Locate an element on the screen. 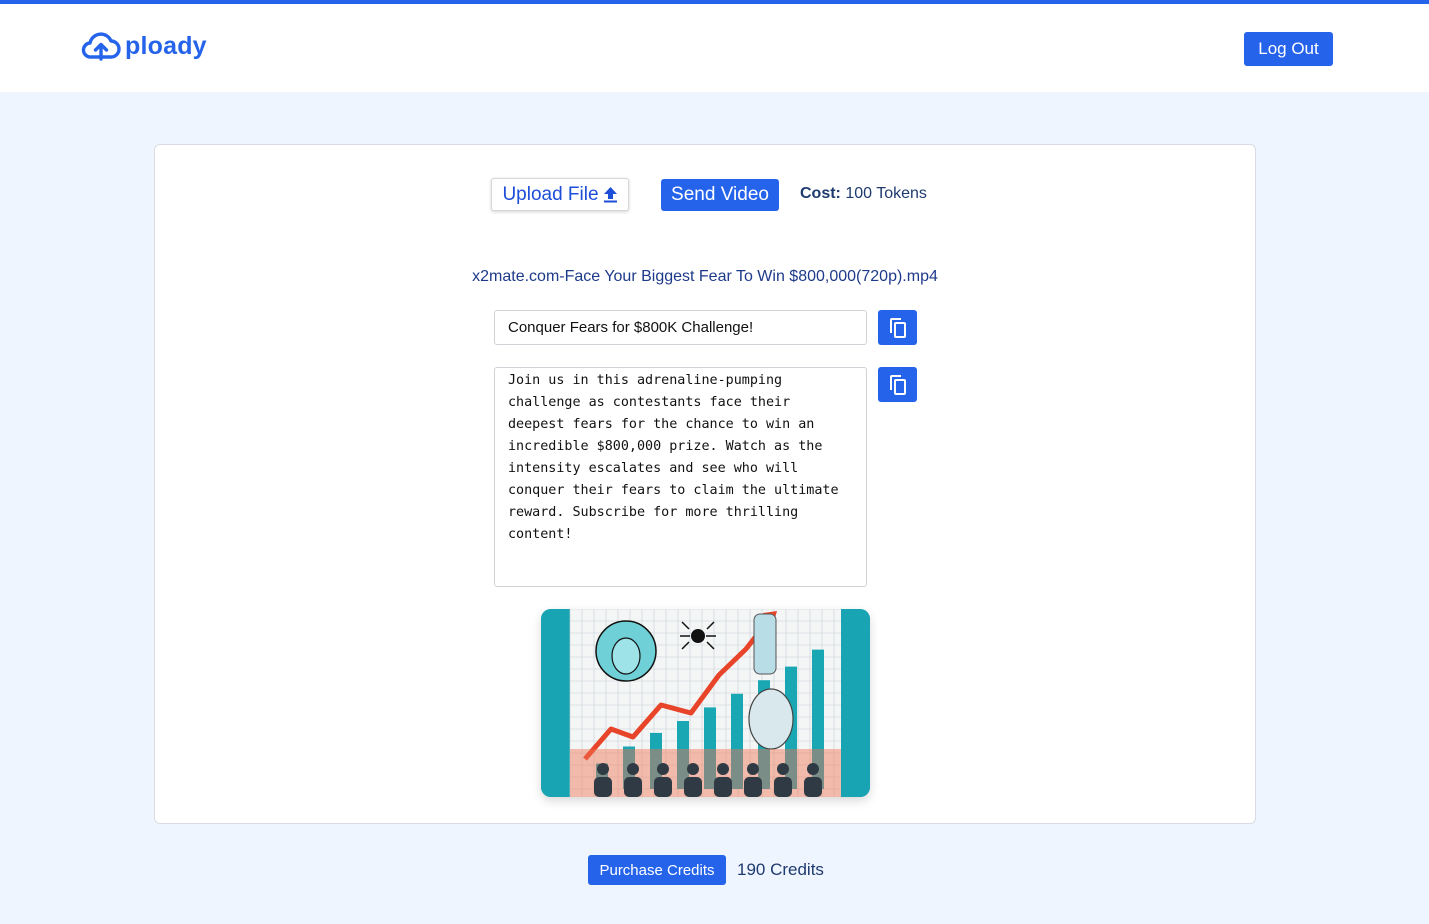 The height and width of the screenshot is (924, 1429). upload-arrow-icon is located at coordinates (610, 195).